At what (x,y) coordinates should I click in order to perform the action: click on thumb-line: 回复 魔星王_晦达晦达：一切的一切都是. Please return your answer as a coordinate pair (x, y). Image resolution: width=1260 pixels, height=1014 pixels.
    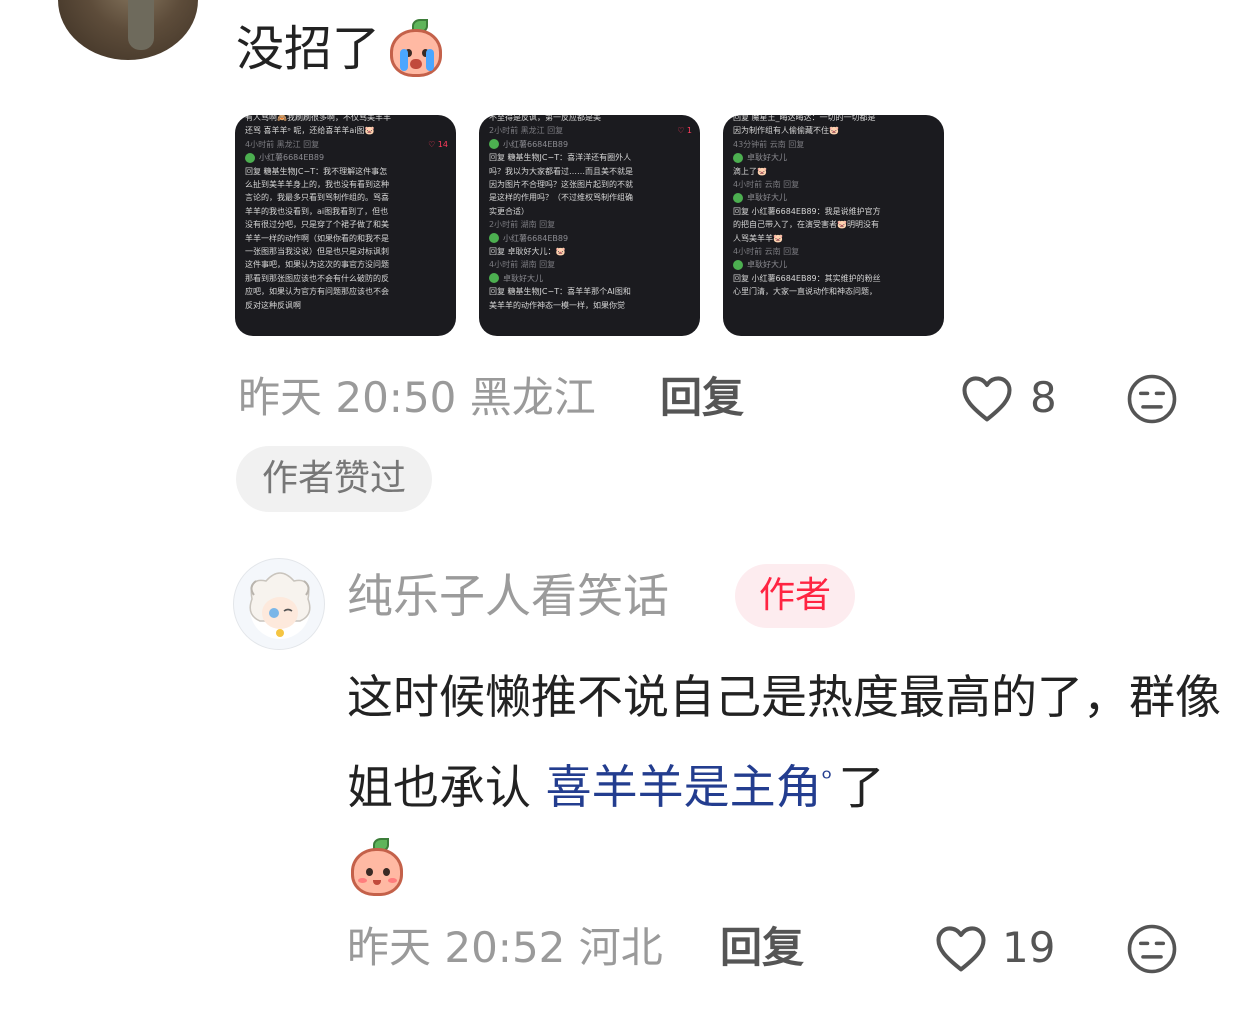
    Looking at the image, I should click on (804, 118).